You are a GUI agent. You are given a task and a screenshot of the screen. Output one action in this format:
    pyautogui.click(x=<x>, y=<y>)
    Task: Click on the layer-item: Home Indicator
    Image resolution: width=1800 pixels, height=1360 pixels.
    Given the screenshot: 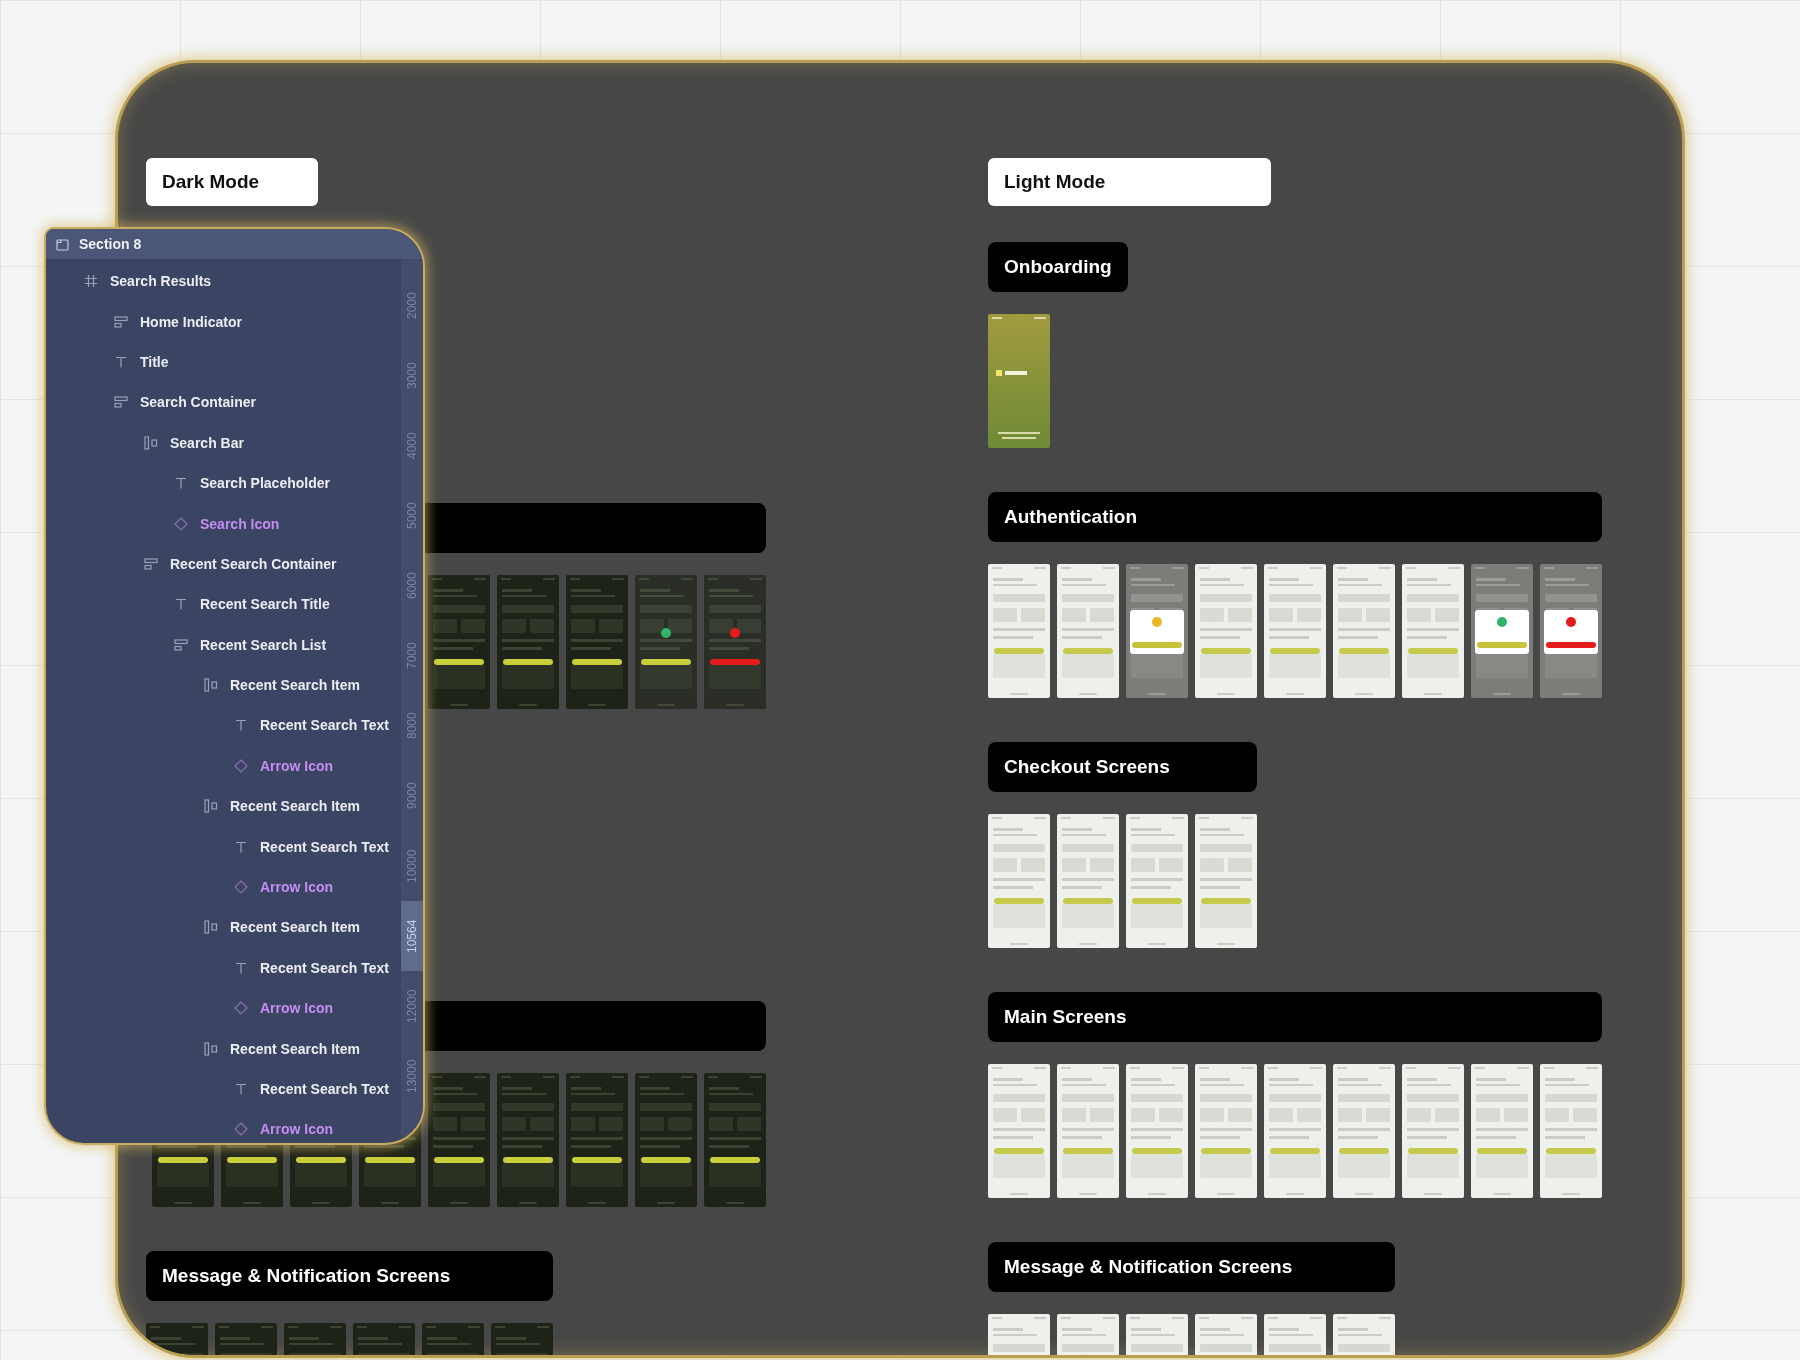 What is the action you would take?
    pyautogui.click(x=223, y=321)
    